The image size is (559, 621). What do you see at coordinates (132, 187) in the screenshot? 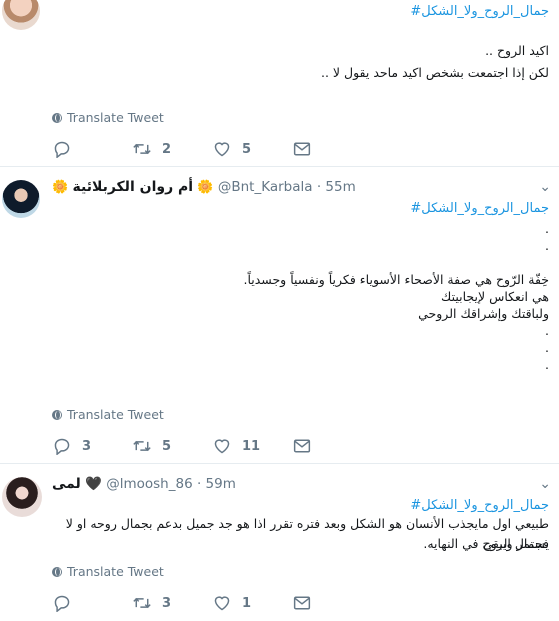
I see `display-name: أم روان الكربلائية` at bounding box center [132, 187].